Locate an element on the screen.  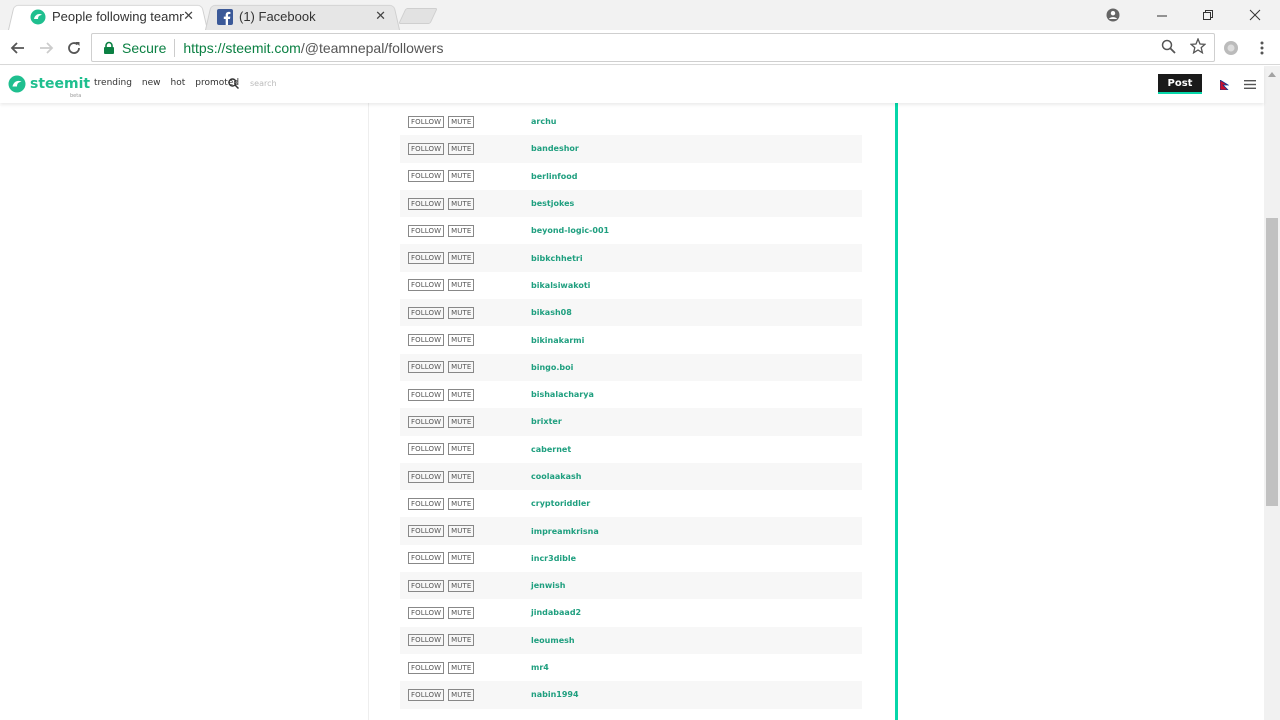
follower-username: leoumesh is located at coordinates (553, 640).